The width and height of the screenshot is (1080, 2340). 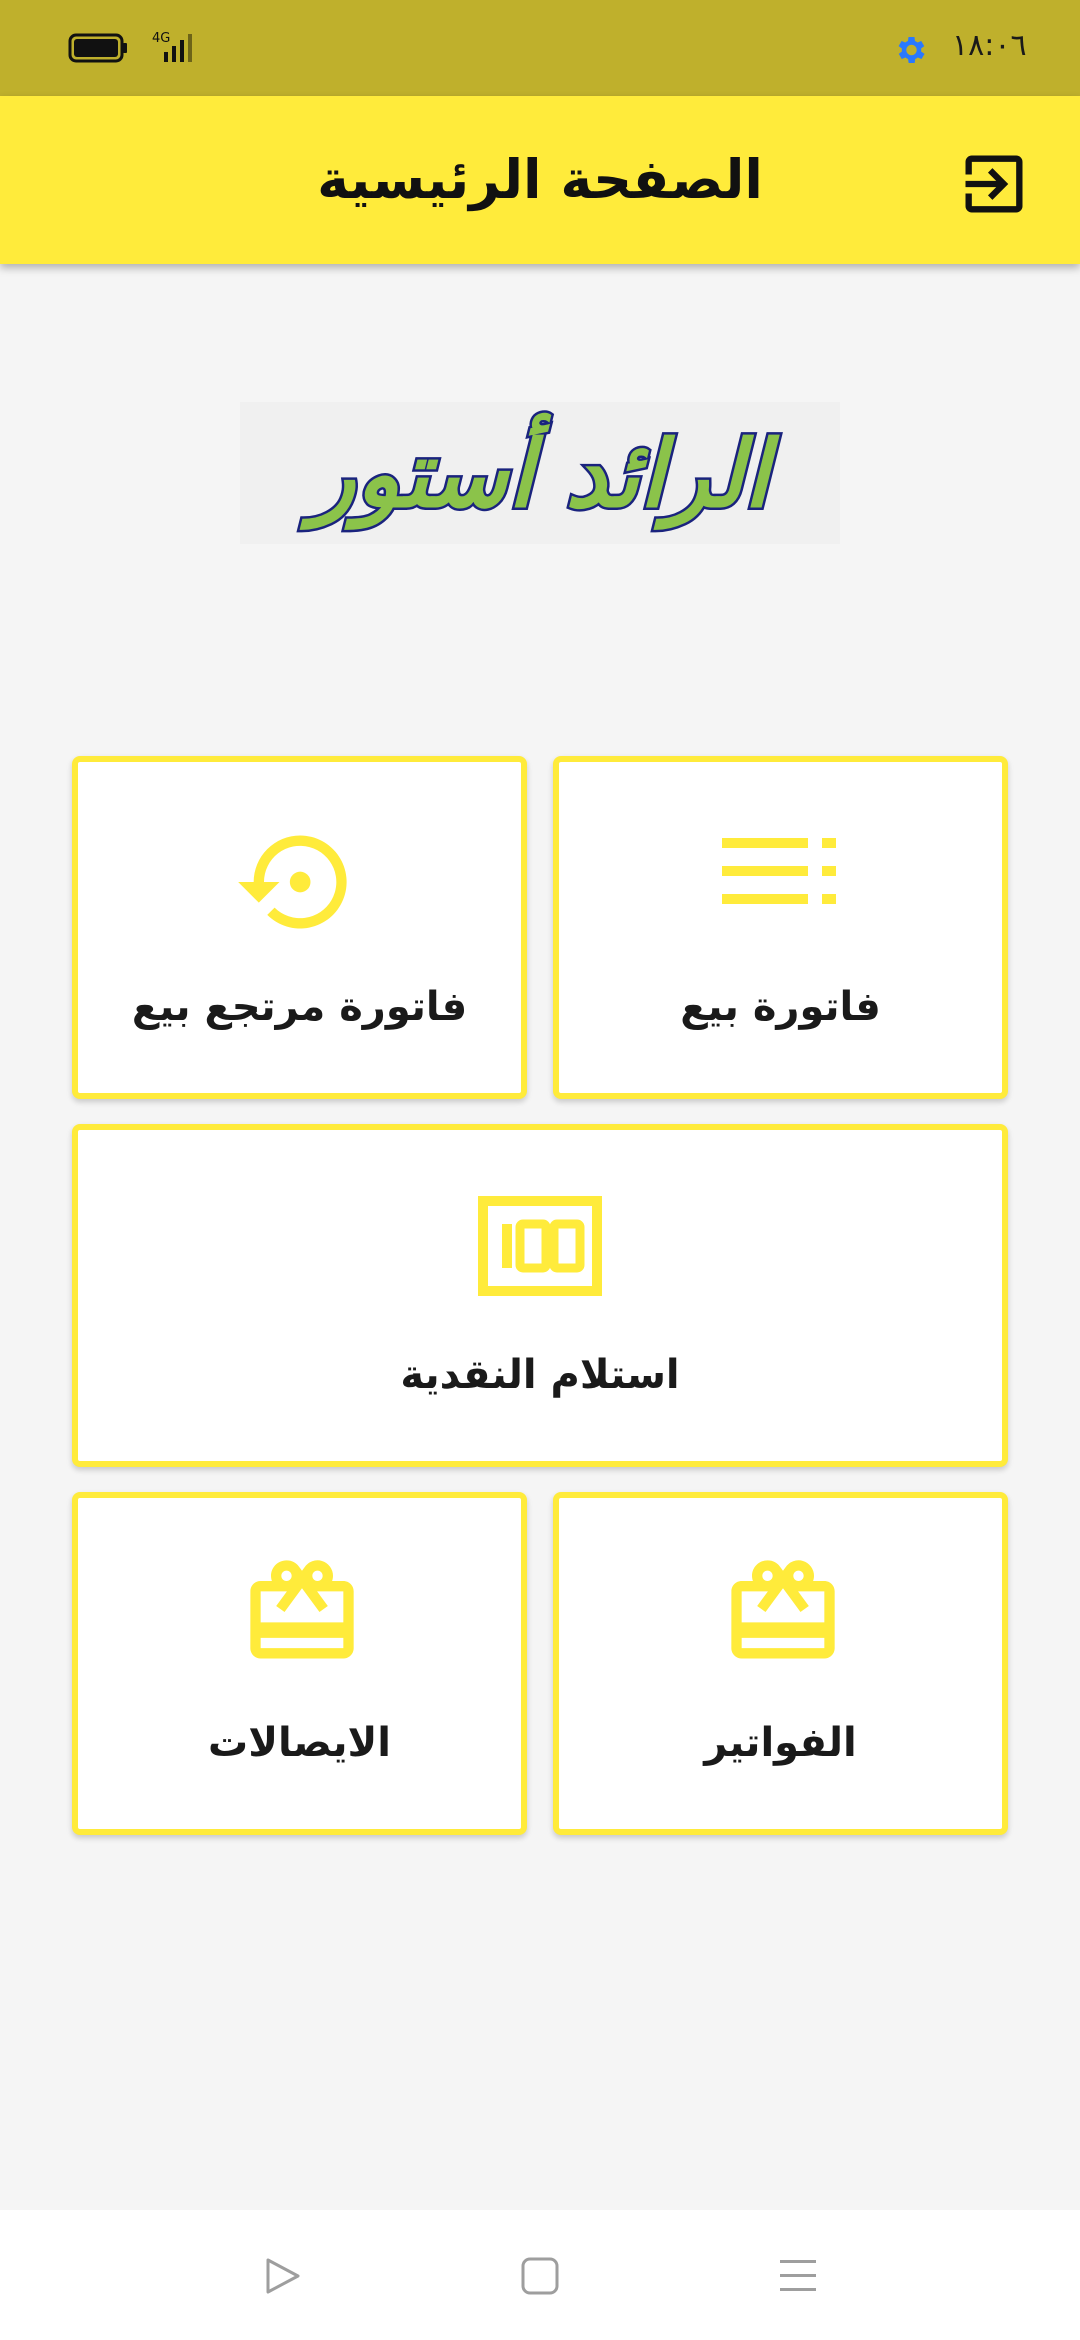 I want to click on page-title: الصفحة الرئيسية, so click(x=540, y=179).